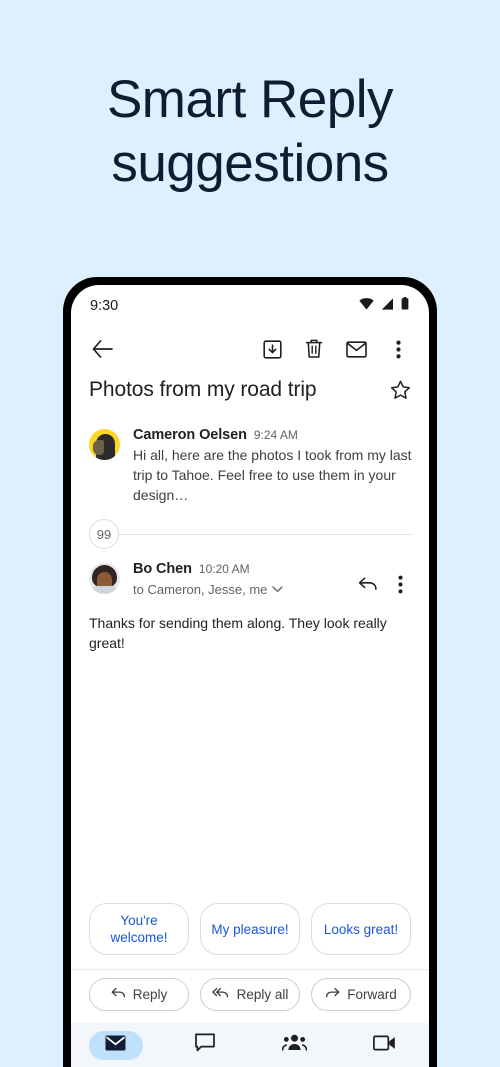 The height and width of the screenshot is (1067, 500). I want to click on forward-button: Forward, so click(361, 994).